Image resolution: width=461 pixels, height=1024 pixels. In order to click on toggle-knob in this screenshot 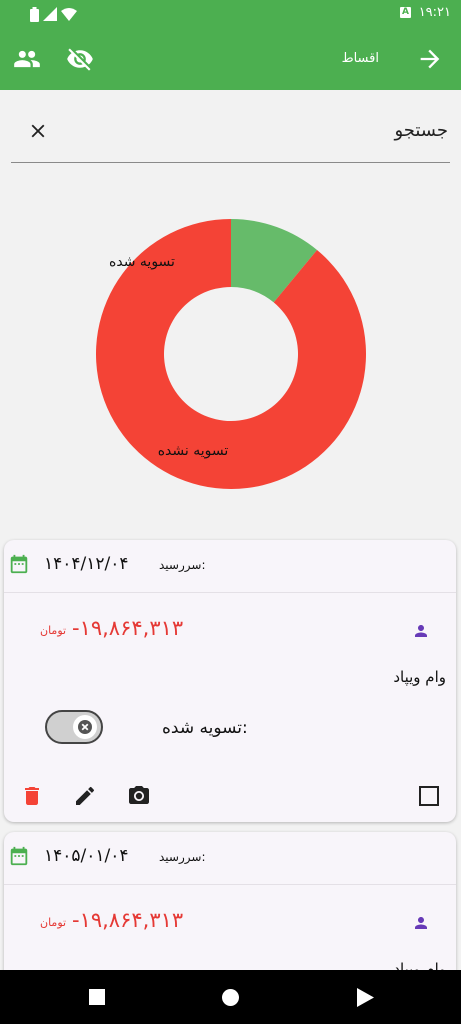, I will do `click(85, 727)`.